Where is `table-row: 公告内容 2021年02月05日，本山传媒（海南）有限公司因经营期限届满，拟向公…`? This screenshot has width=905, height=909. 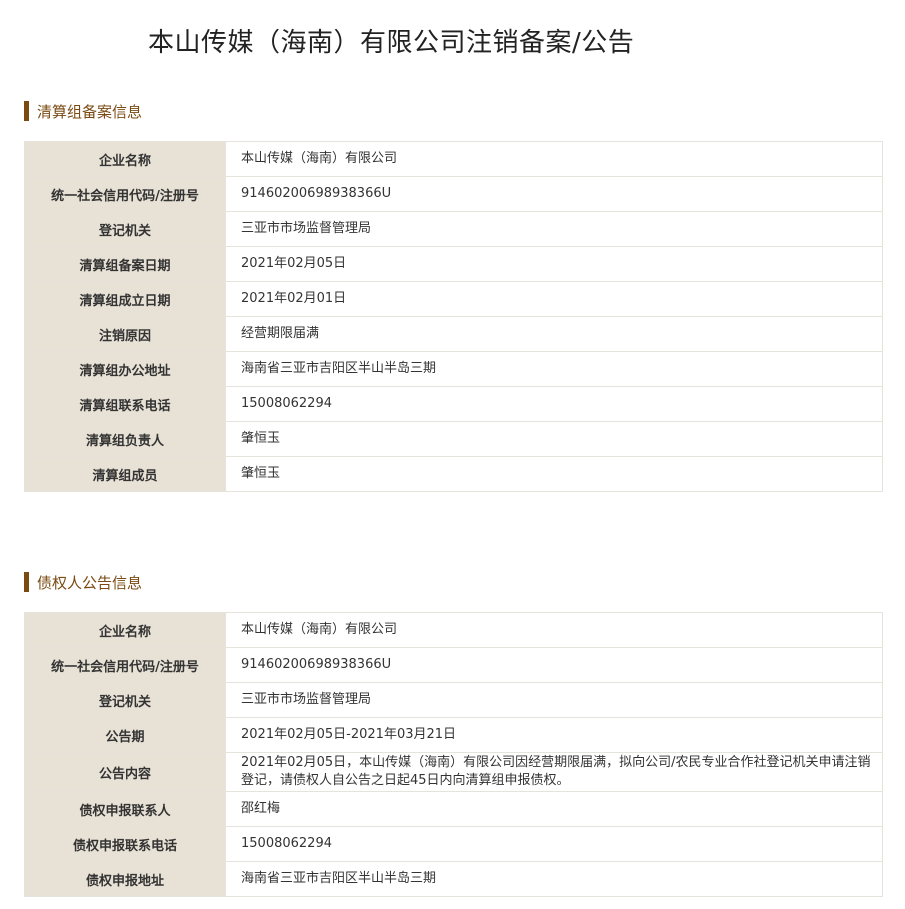
table-row: 公告内容 2021年02月05日，本山传媒（海南）有限公司因经营期限届满，拟向公… is located at coordinates (453, 772).